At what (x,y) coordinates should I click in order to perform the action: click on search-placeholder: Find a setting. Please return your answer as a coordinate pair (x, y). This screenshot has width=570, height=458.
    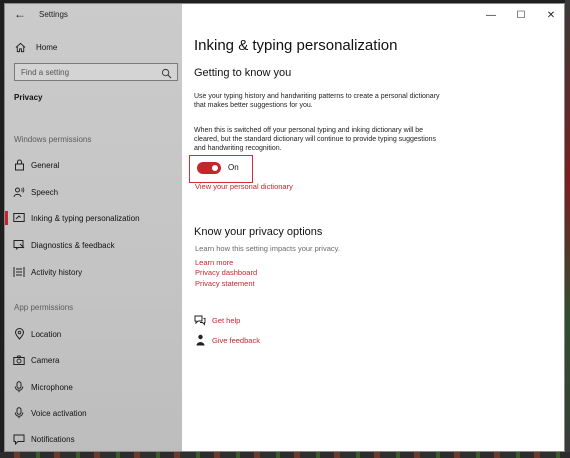
    Looking at the image, I should click on (45, 72).